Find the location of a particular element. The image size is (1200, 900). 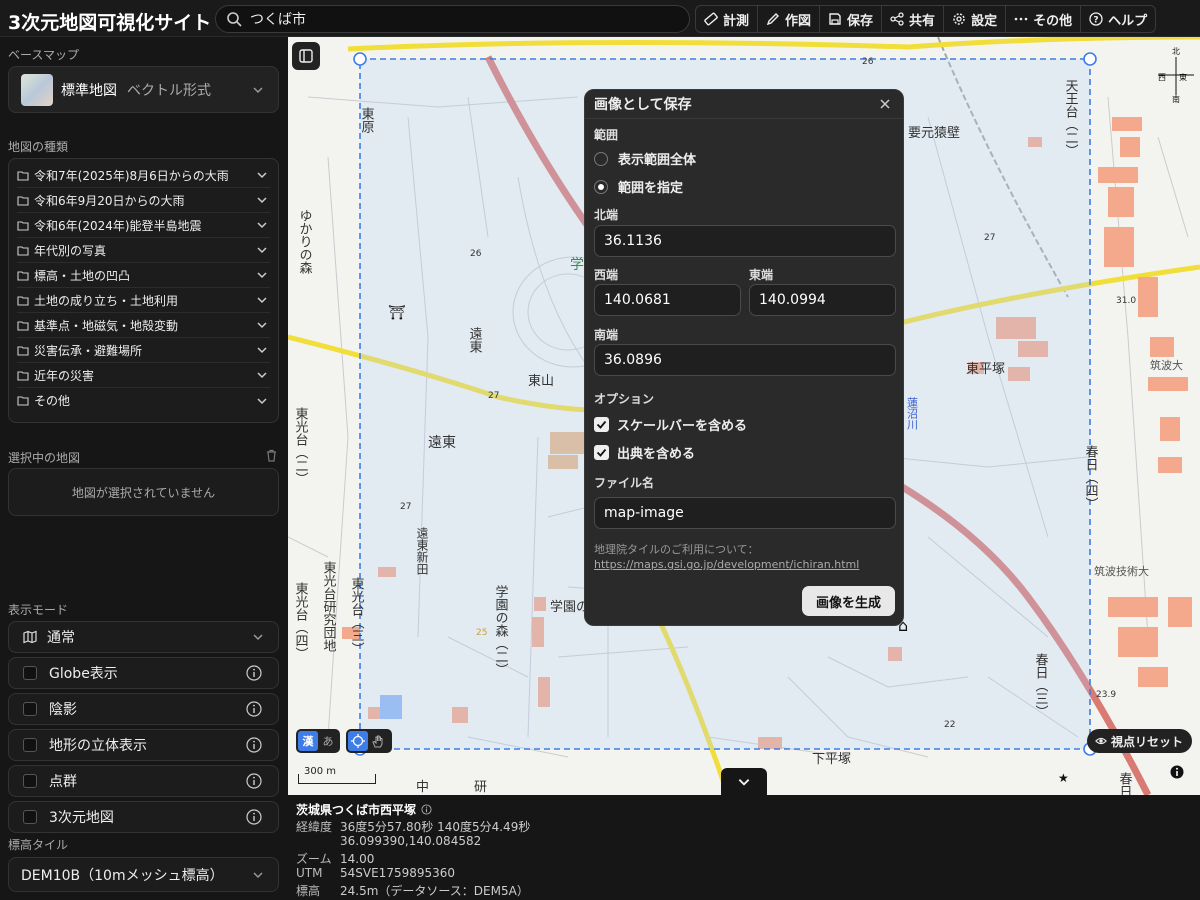

scale-bar: 300 m is located at coordinates (337, 774).